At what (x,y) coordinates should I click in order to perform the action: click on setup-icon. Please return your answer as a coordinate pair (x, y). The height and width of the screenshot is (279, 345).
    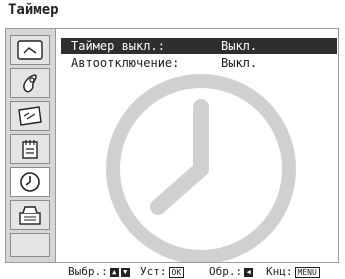
    Looking at the image, I should click on (30, 215).